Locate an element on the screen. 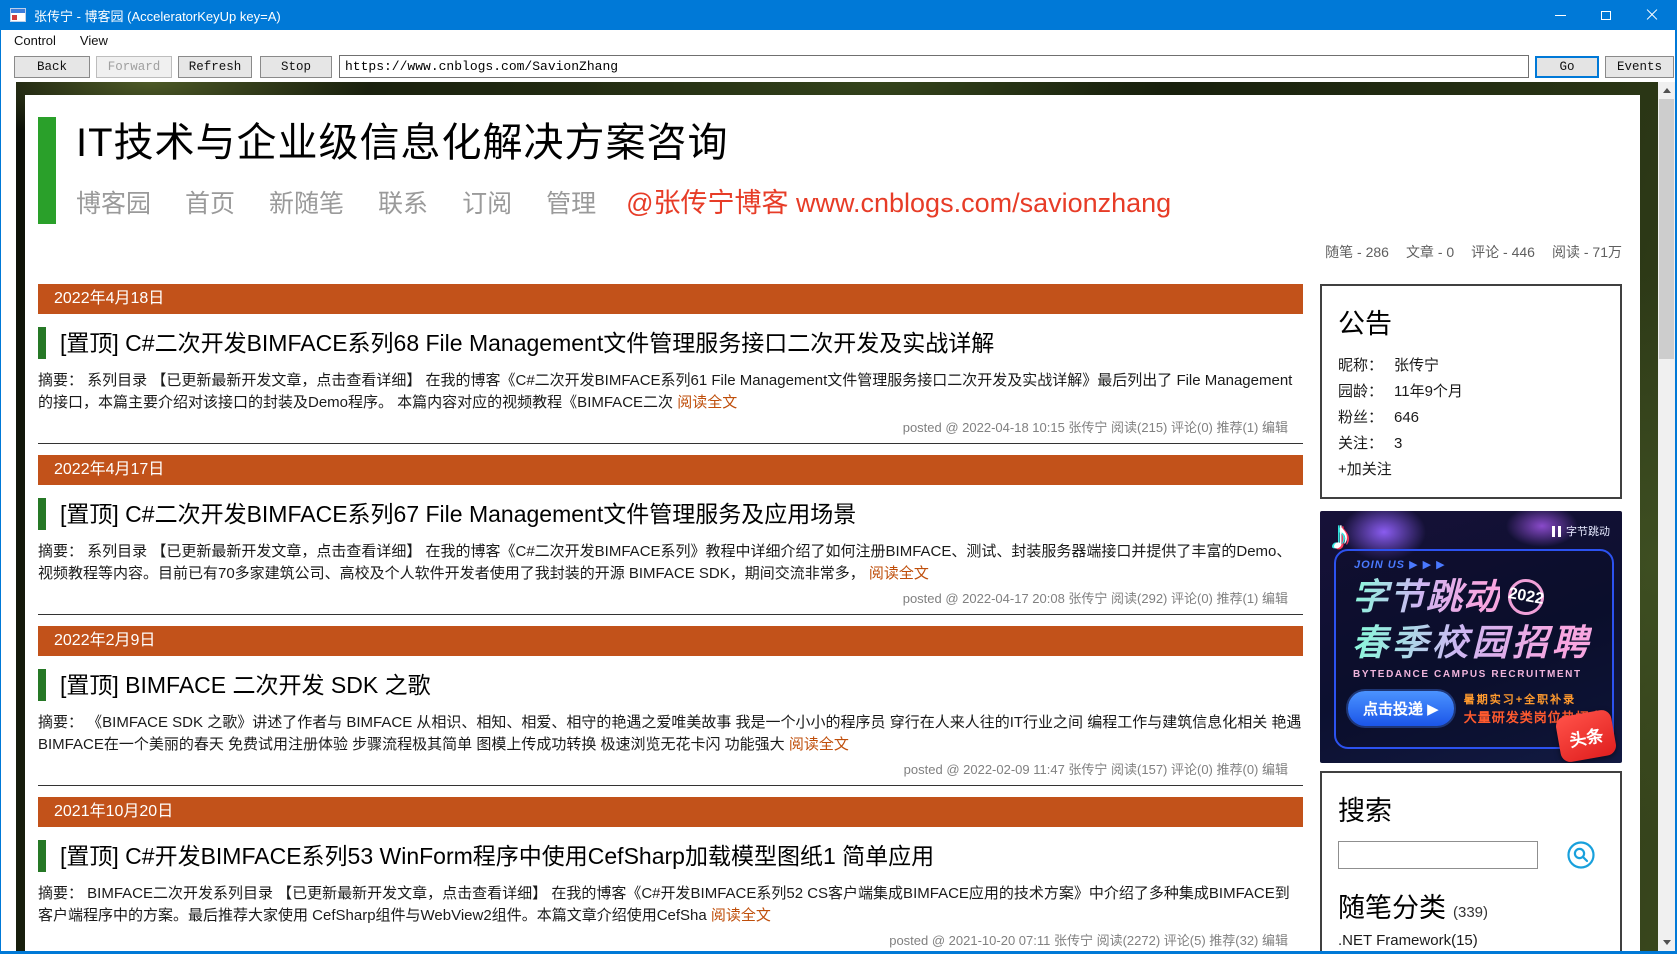  nav-link: 博客园 is located at coordinates (113, 204).